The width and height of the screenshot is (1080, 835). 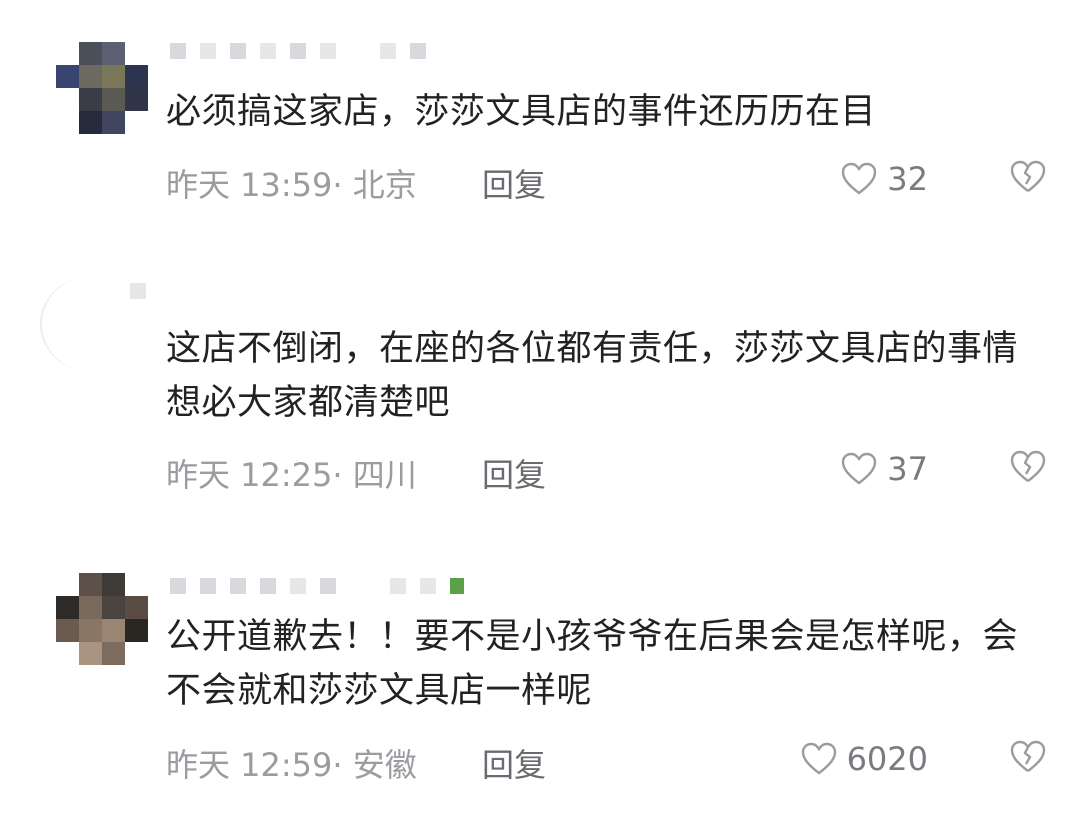 I want to click on comment-time-location: 昨天 12:25· 四川, so click(x=291, y=475).